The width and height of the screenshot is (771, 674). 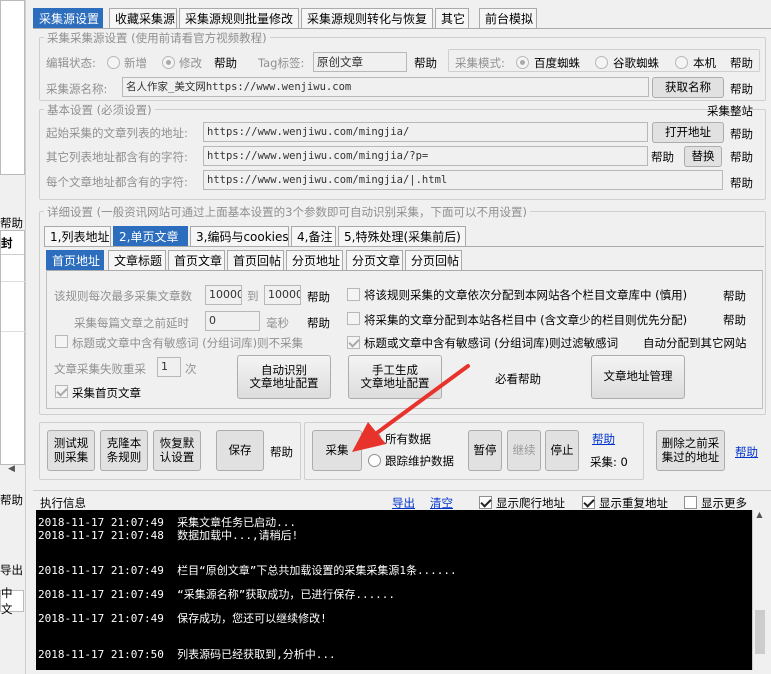 I want to click on tag-label: Tag标签:, so click(x=281, y=63).